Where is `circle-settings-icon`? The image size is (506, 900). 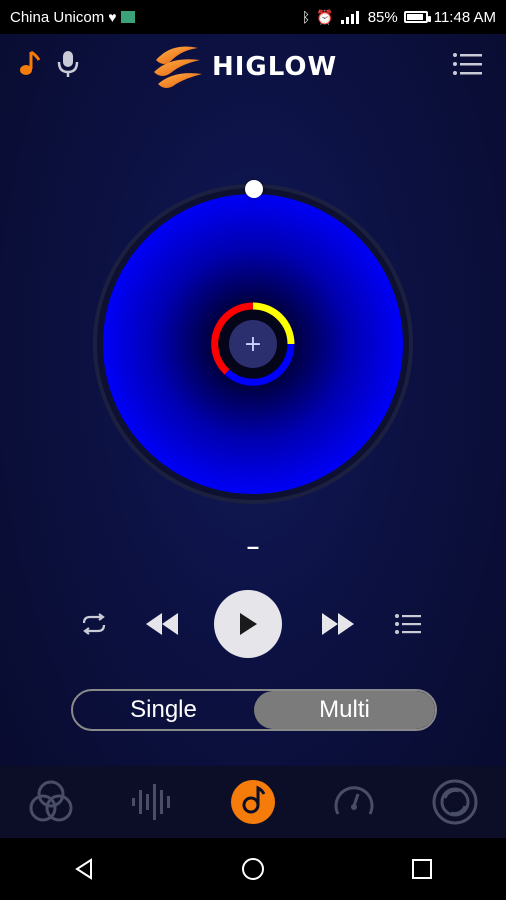
circle-settings-icon is located at coordinates (455, 802).